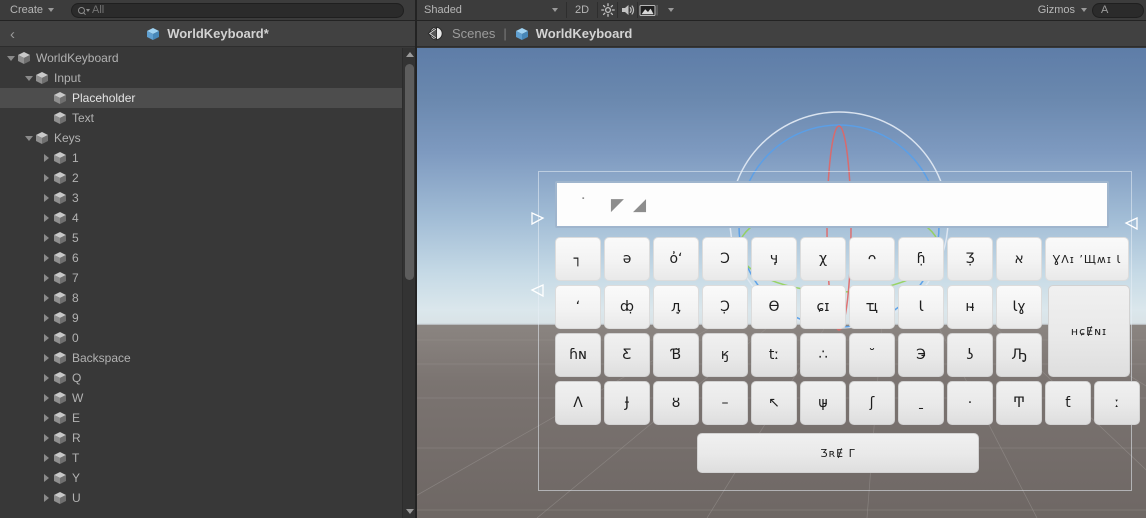 The width and height of the screenshot is (1146, 518). I want to click on hierarchy-row-3: 3, so click(207, 198).